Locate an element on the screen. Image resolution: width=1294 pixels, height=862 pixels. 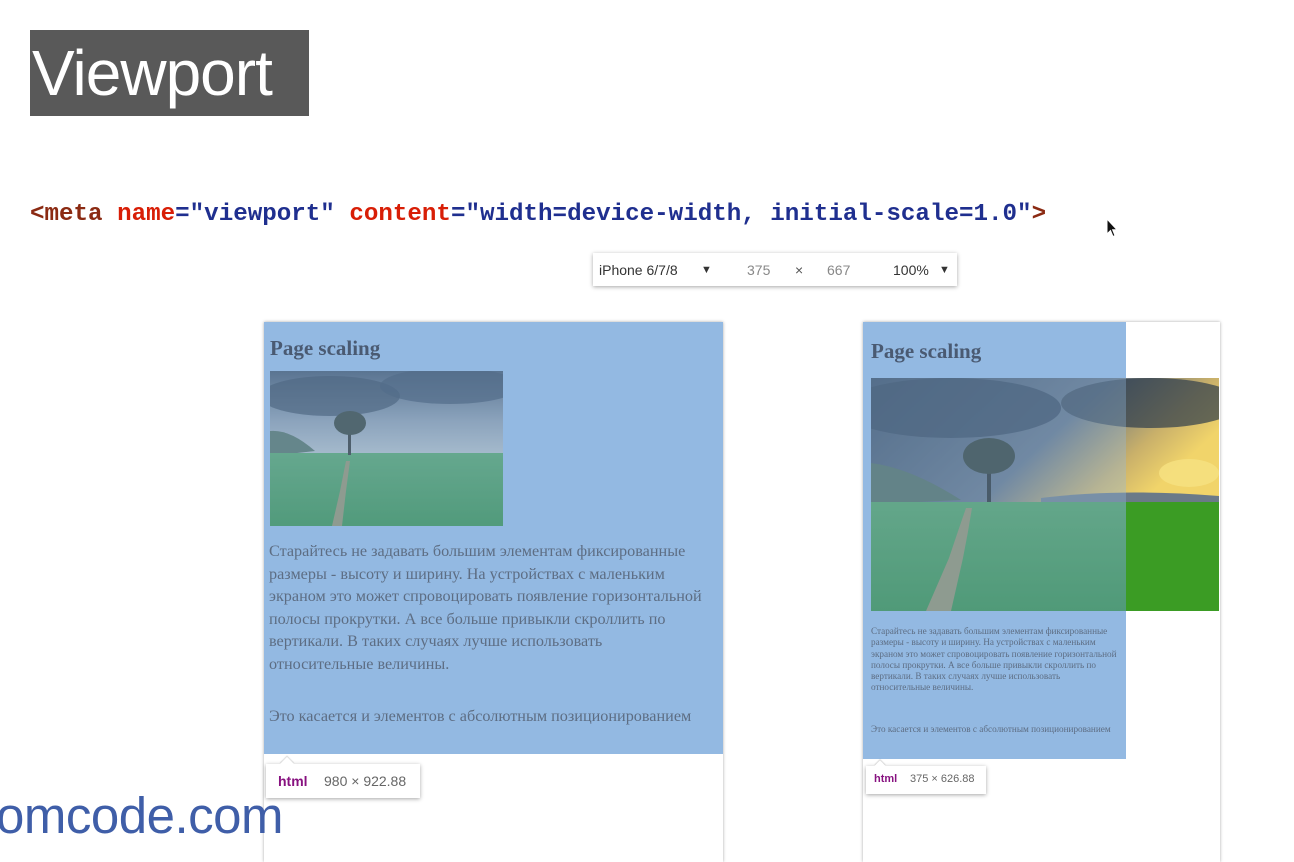
code-attr-name: name is located at coordinates (146, 214).